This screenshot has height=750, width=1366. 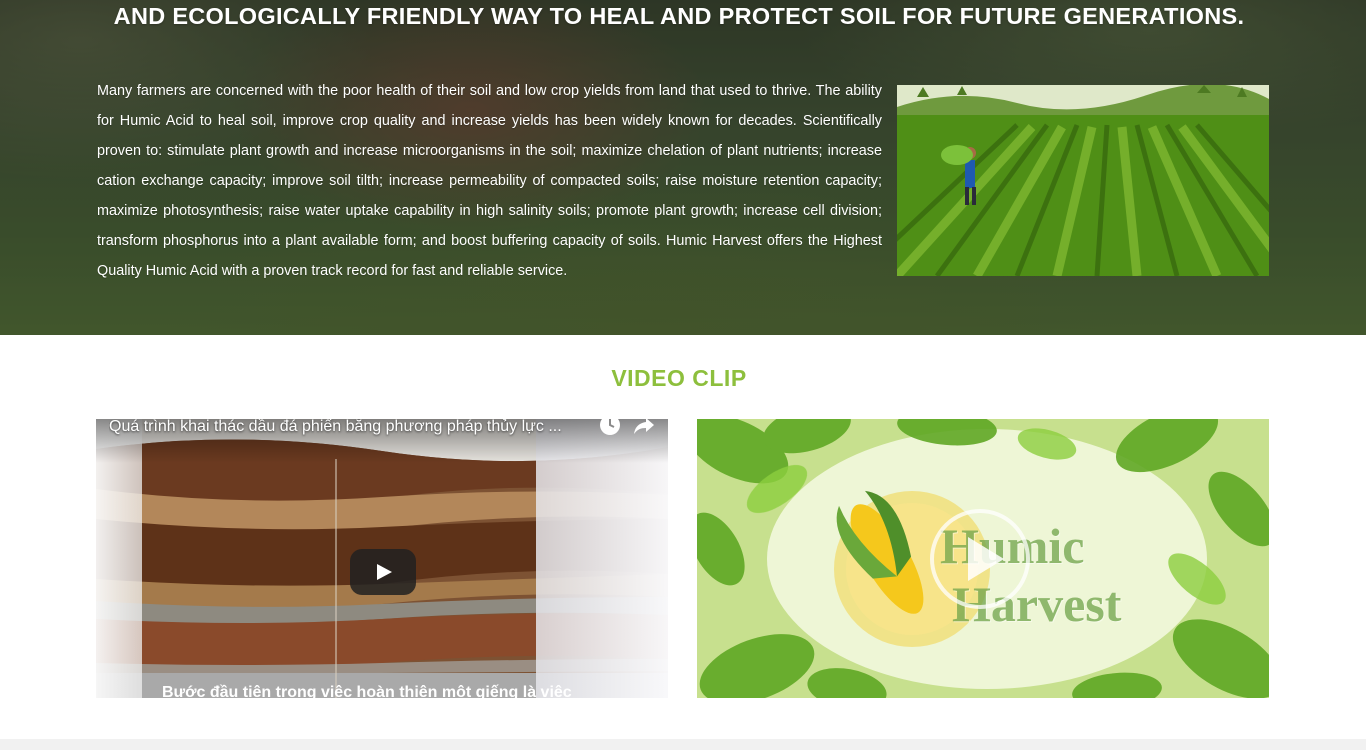 I want to click on youtube-play-icon, so click(x=383, y=572).